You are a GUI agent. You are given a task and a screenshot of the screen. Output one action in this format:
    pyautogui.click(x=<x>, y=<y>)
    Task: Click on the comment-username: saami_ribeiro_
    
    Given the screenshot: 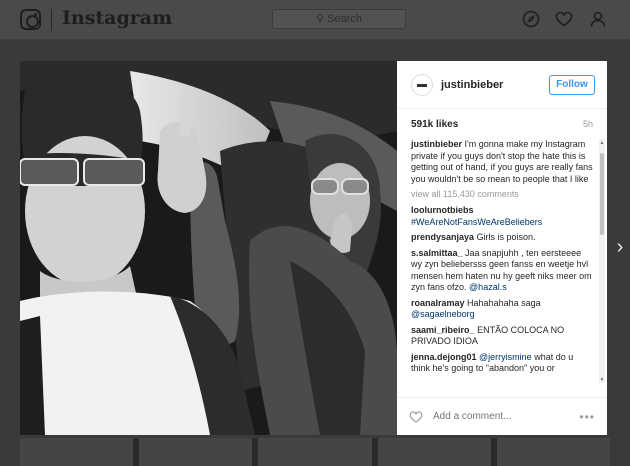 What is the action you would take?
    pyautogui.click(x=443, y=330)
    